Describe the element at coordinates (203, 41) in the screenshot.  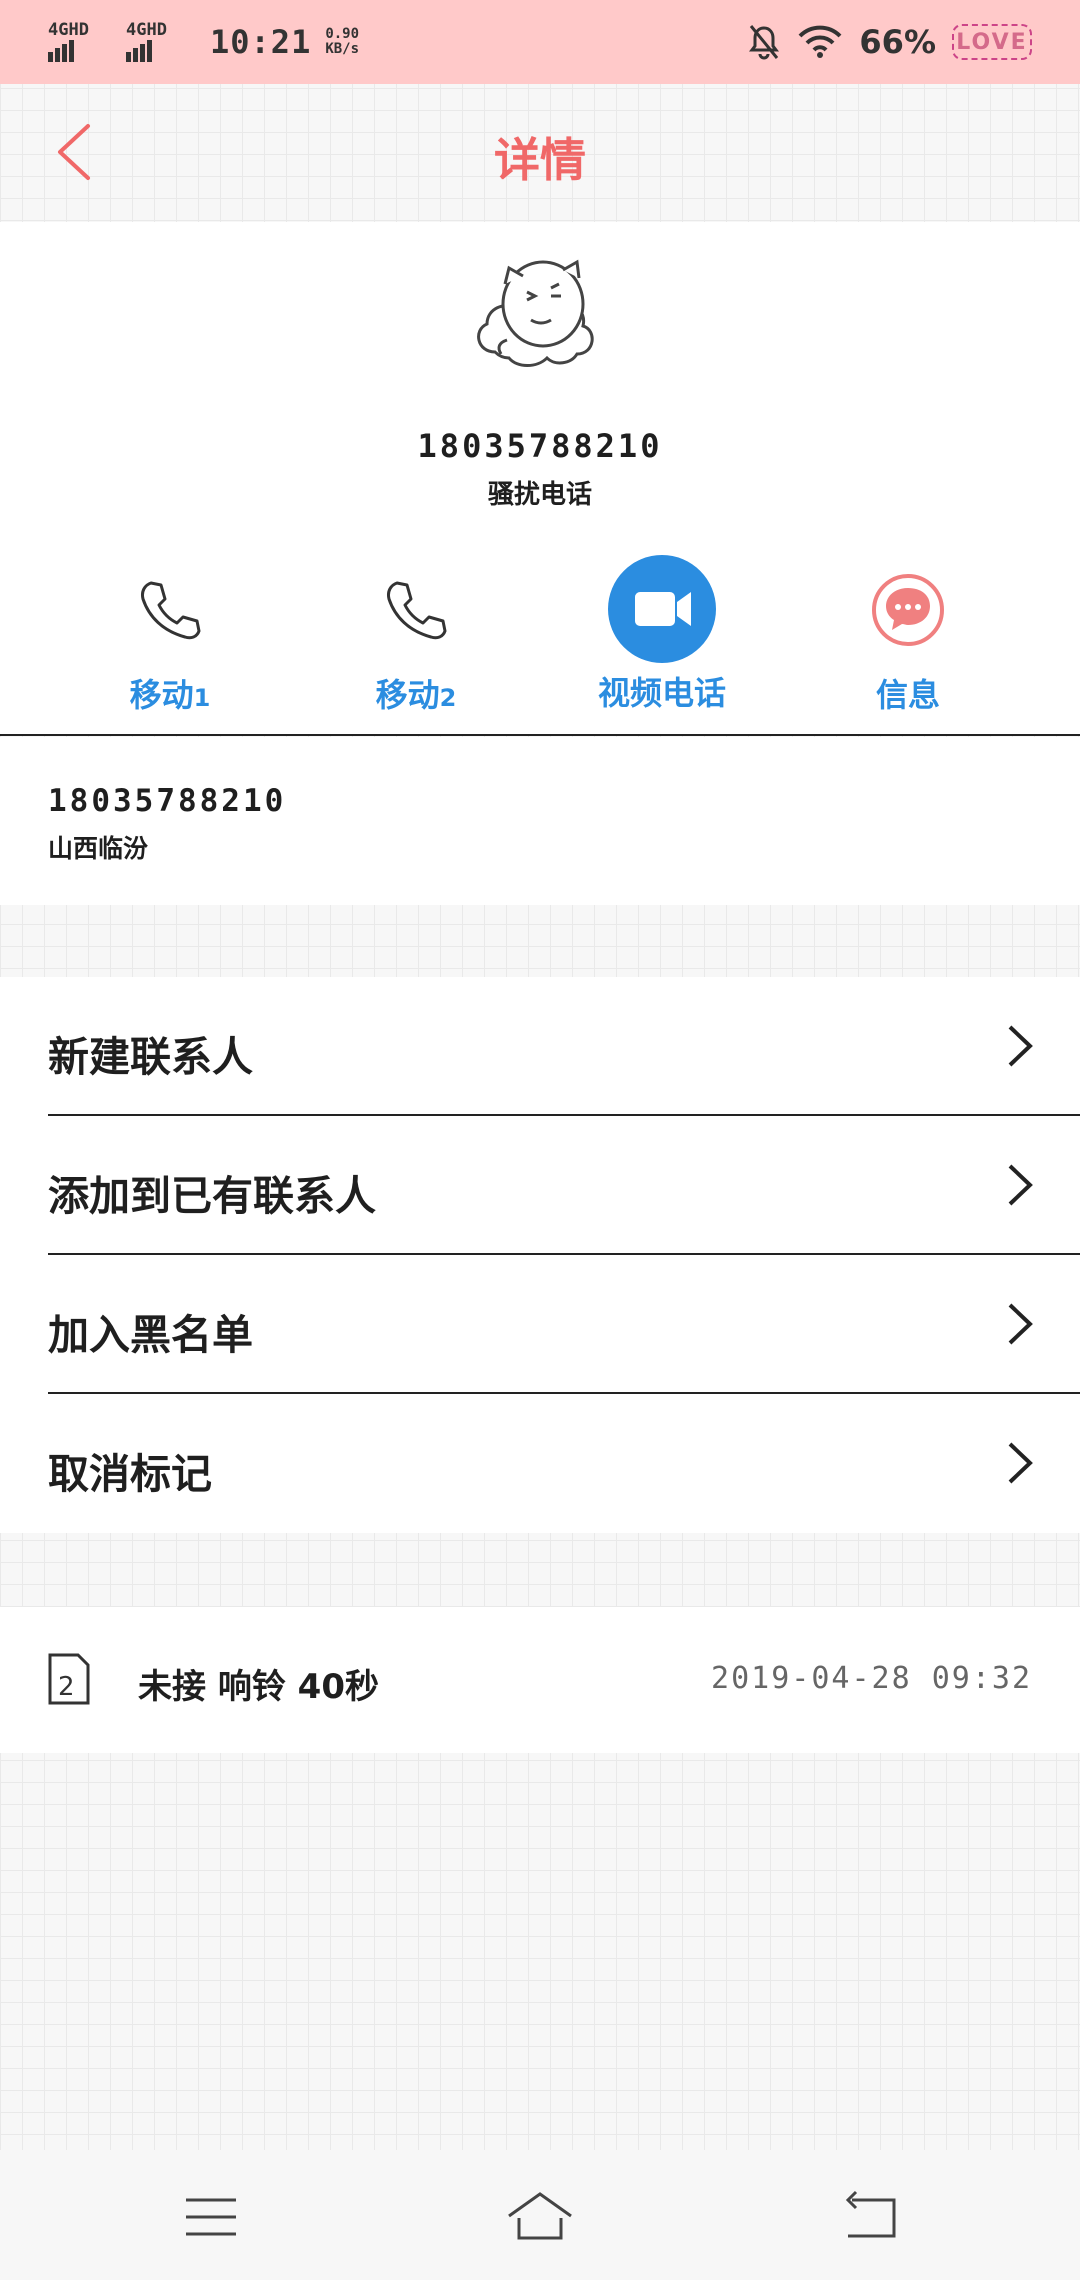
I see `status-left: 4GHD 4GHD 10:21 0.90 KB/s` at that location.